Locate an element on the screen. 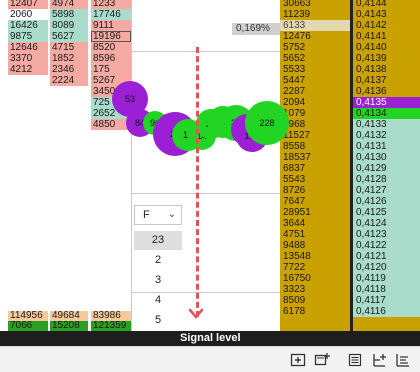 The image size is (420, 372). cell: 3323 is located at coordinates (294, 289).